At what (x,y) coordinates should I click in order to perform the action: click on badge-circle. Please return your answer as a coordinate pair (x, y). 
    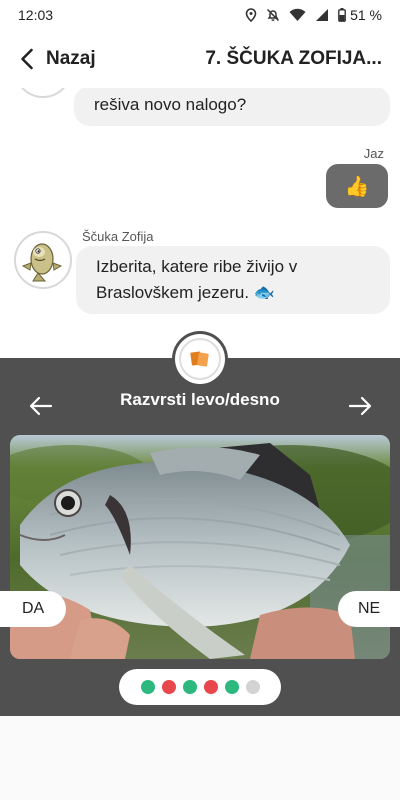
    Looking at the image, I should click on (200, 359).